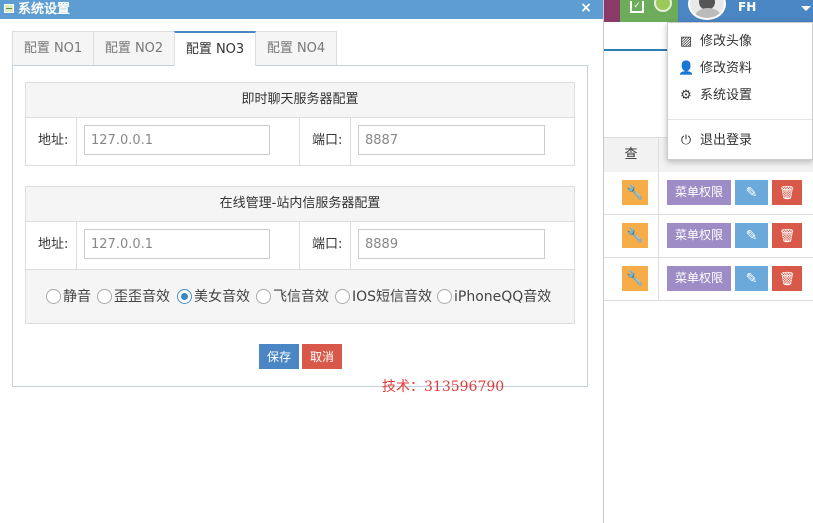  Describe the element at coordinates (715, 42) in the screenshot. I see `menu-item-change-avatar: ▨ 修改头像` at that location.